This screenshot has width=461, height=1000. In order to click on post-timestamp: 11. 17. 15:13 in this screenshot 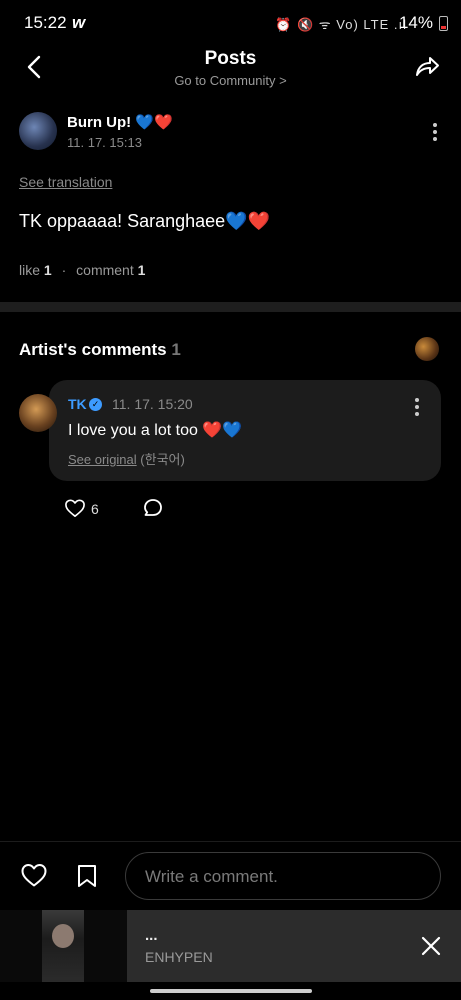, I will do `click(104, 142)`.